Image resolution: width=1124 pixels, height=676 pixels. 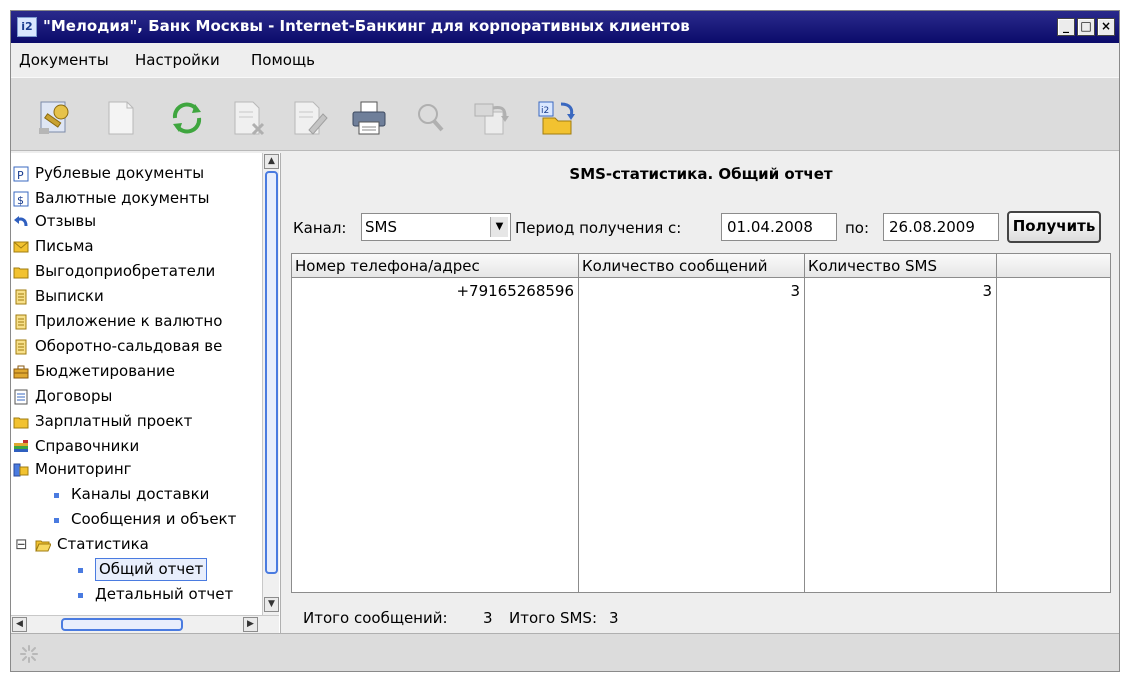 I want to click on to-label: по:, so click(x=857, y=228).